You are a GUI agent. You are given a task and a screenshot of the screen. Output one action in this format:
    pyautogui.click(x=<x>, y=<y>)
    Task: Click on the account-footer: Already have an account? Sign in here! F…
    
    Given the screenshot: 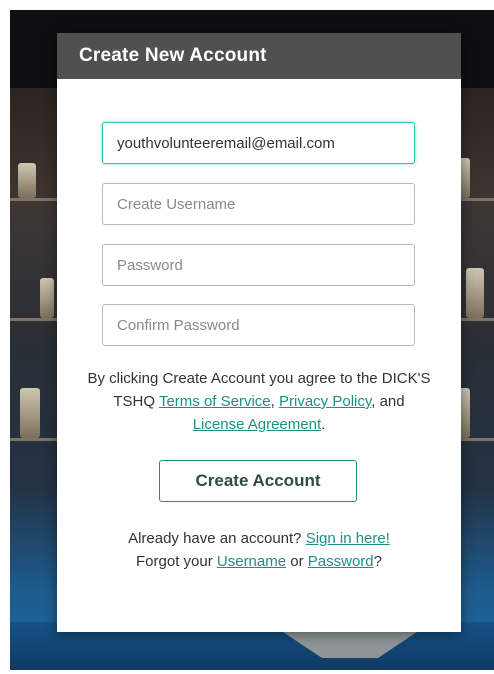 What is the action you would take?
    pyautogui.click(x=259, y=550)
    